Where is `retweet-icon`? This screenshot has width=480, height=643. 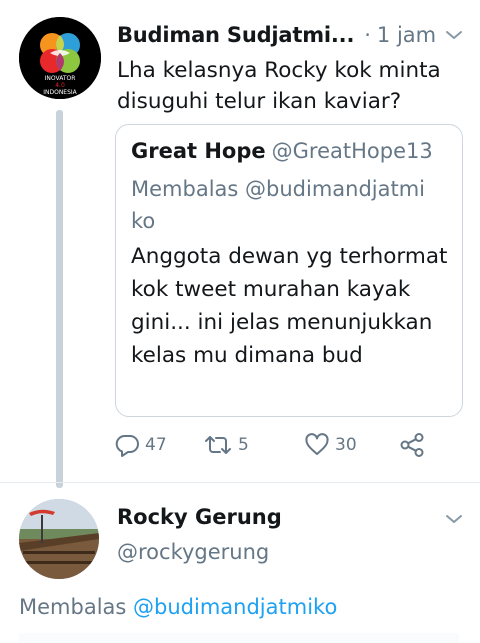 retweet-icon is located at coordinates (218, 445).